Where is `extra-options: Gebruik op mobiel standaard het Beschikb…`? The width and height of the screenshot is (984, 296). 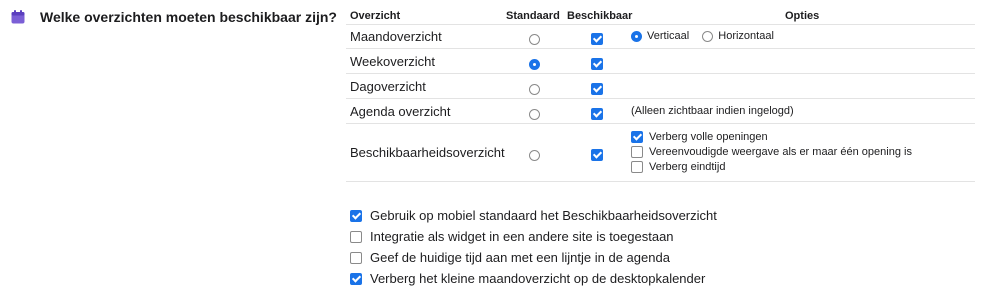 extra-options: Gebruik op mobiel standaard het Beschikb… is located at coordinates (533, 247).